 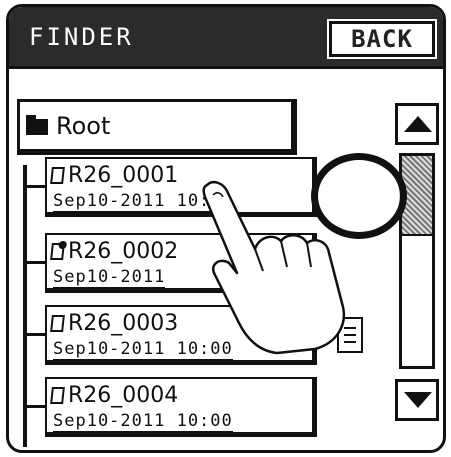 What do you see at coordinates (123, 395) in the screenshot?
I see `file-name-text: R26_0004` at bounding box center [123, 395].